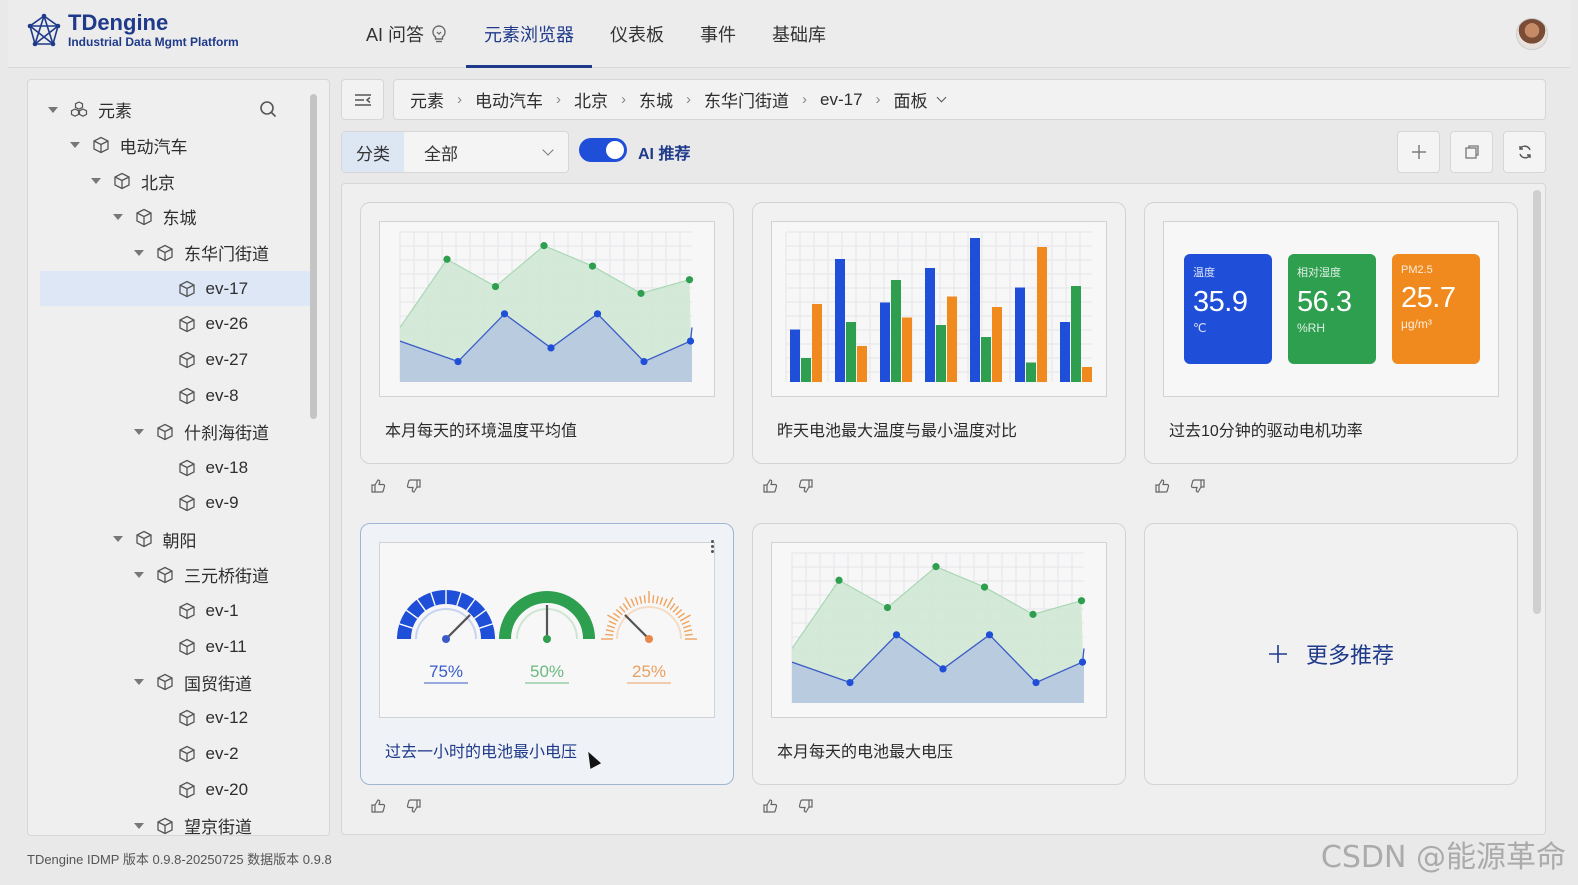  What do you see at coordinates (175, 395) in the screenshot?
I see `tree-item-ev-8: ev-8` at bounding box center [175, 395].